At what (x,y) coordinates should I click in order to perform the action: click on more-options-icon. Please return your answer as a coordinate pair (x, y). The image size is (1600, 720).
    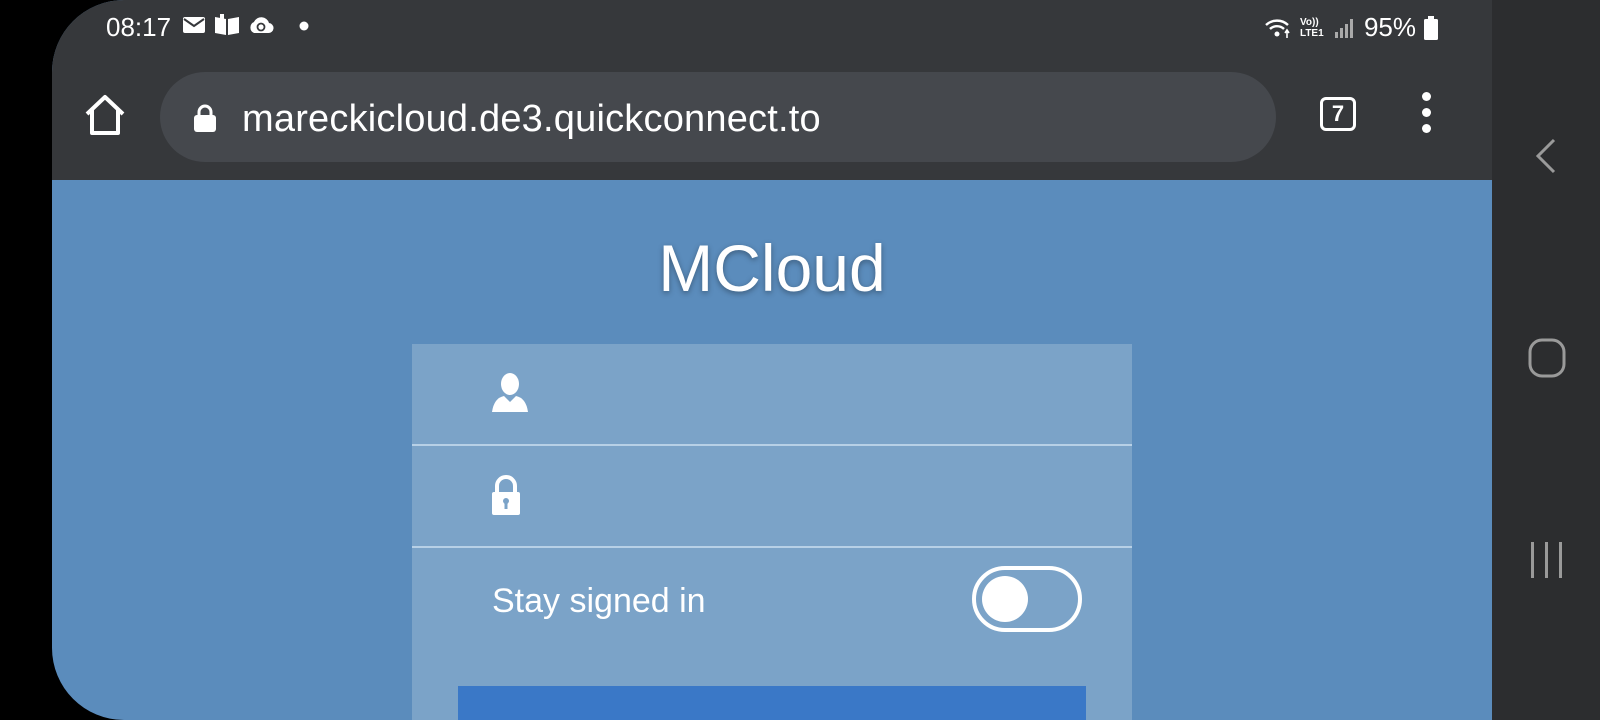
    Looking at the image, I should click on (1426, 114).